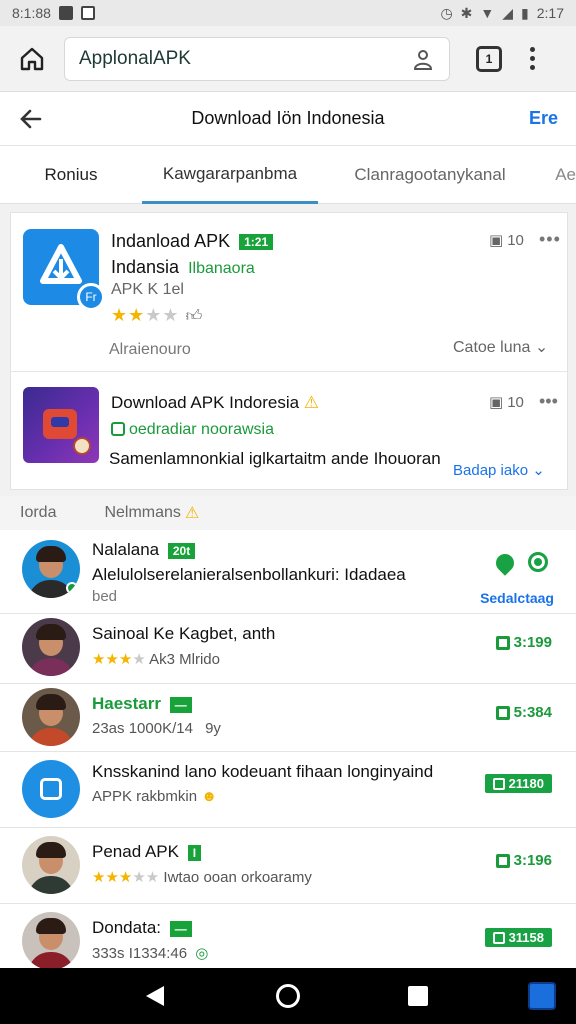 The image size is (576, 1024). Describe the element at coordinates (542, 996) in the screenshot. I see `app-shortcut-icon` at that location.